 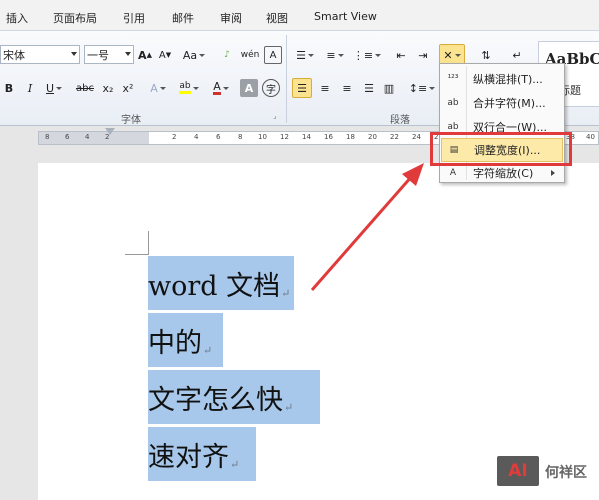 I want to click on watermark: AI 何祥区, so click(x=547, y=472).